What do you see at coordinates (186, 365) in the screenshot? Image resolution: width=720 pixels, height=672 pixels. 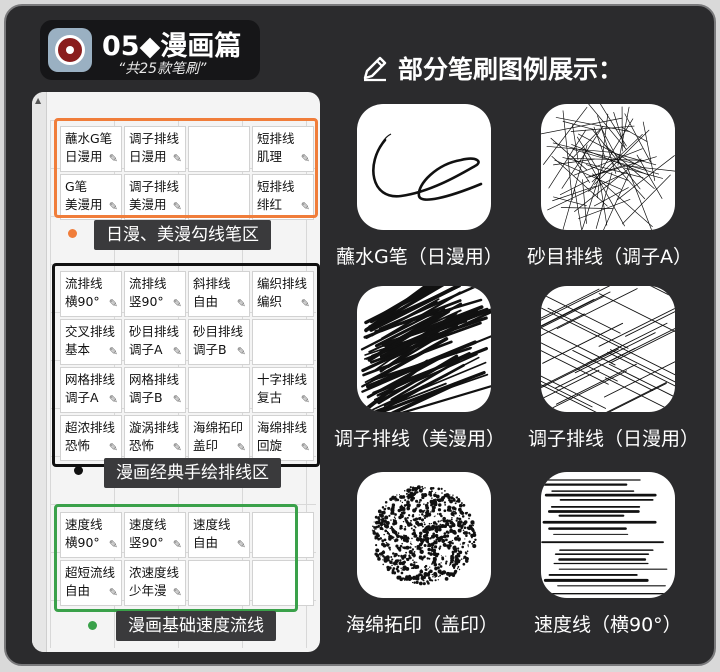 I see `section-frame-hatching` at bounding box center [186, 365].